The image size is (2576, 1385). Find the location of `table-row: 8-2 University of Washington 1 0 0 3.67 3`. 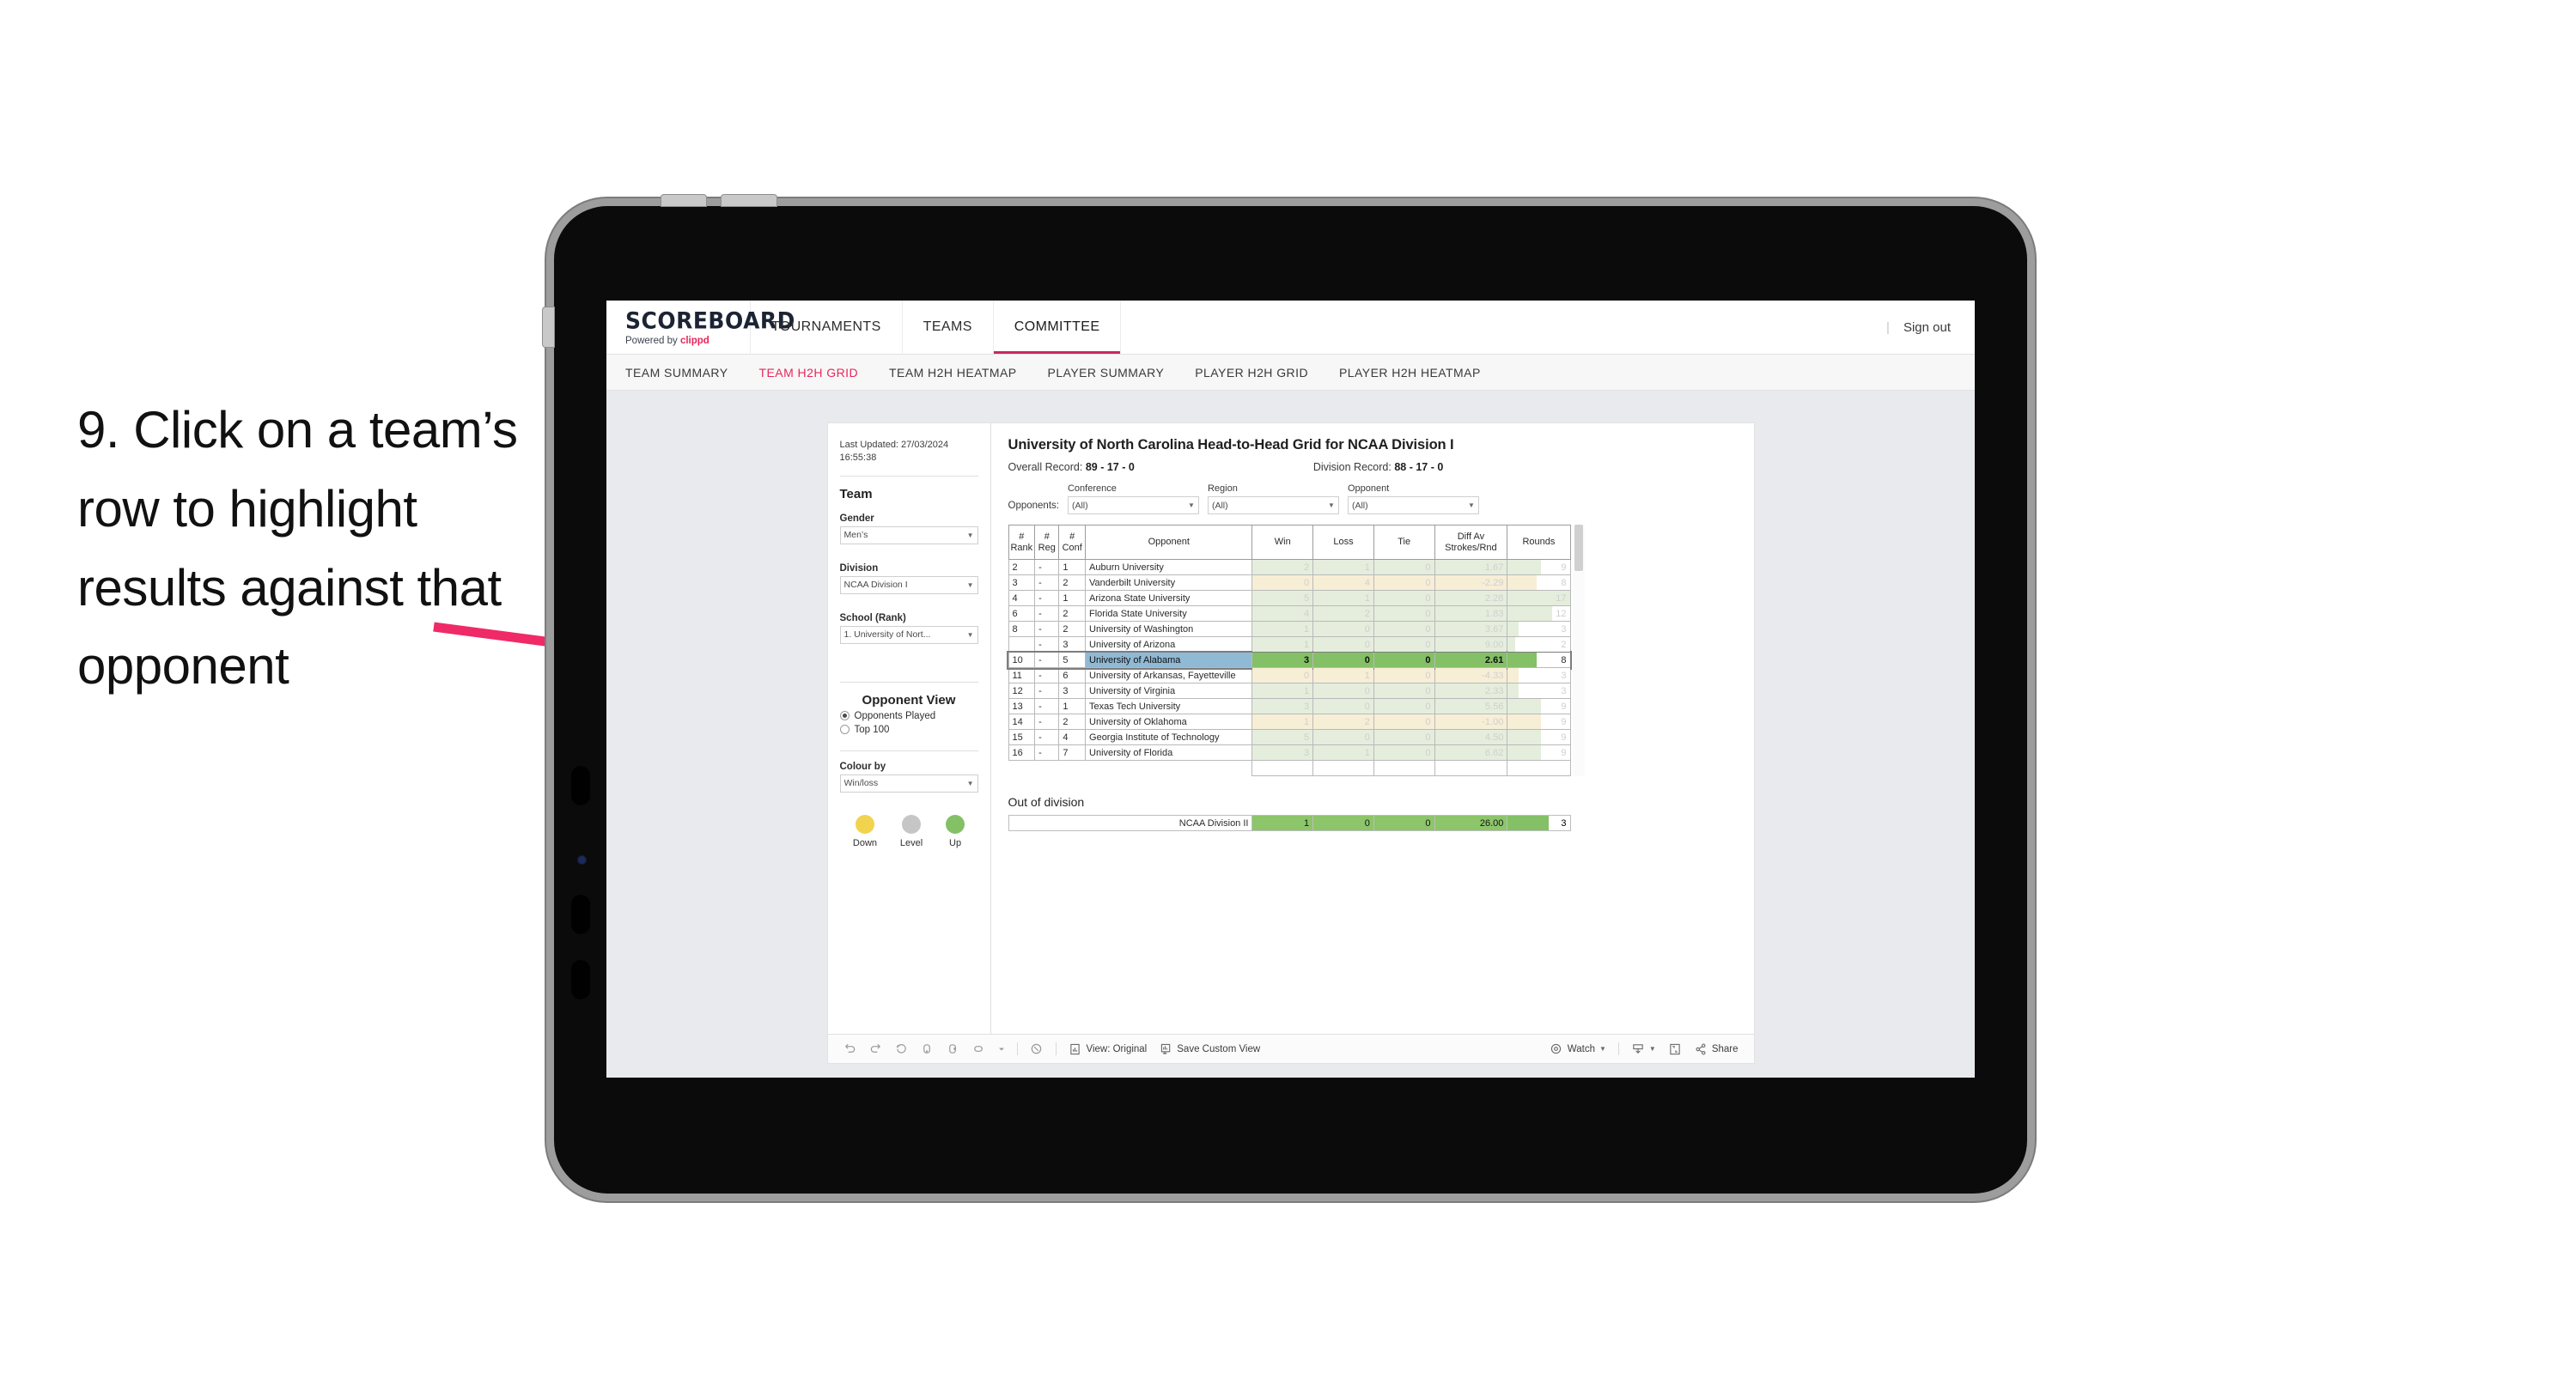

table-row: 8-2 University of Washington 1 0 0 3.67 3 is located at coordinates (1289, 629).